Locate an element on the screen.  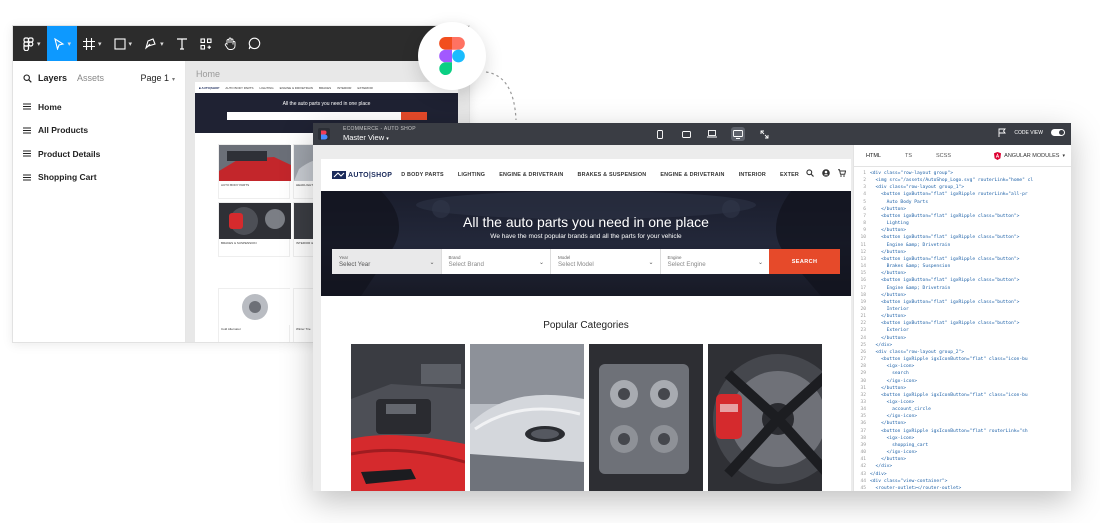
tab-ts: TS is located at coordinates (908, 156).